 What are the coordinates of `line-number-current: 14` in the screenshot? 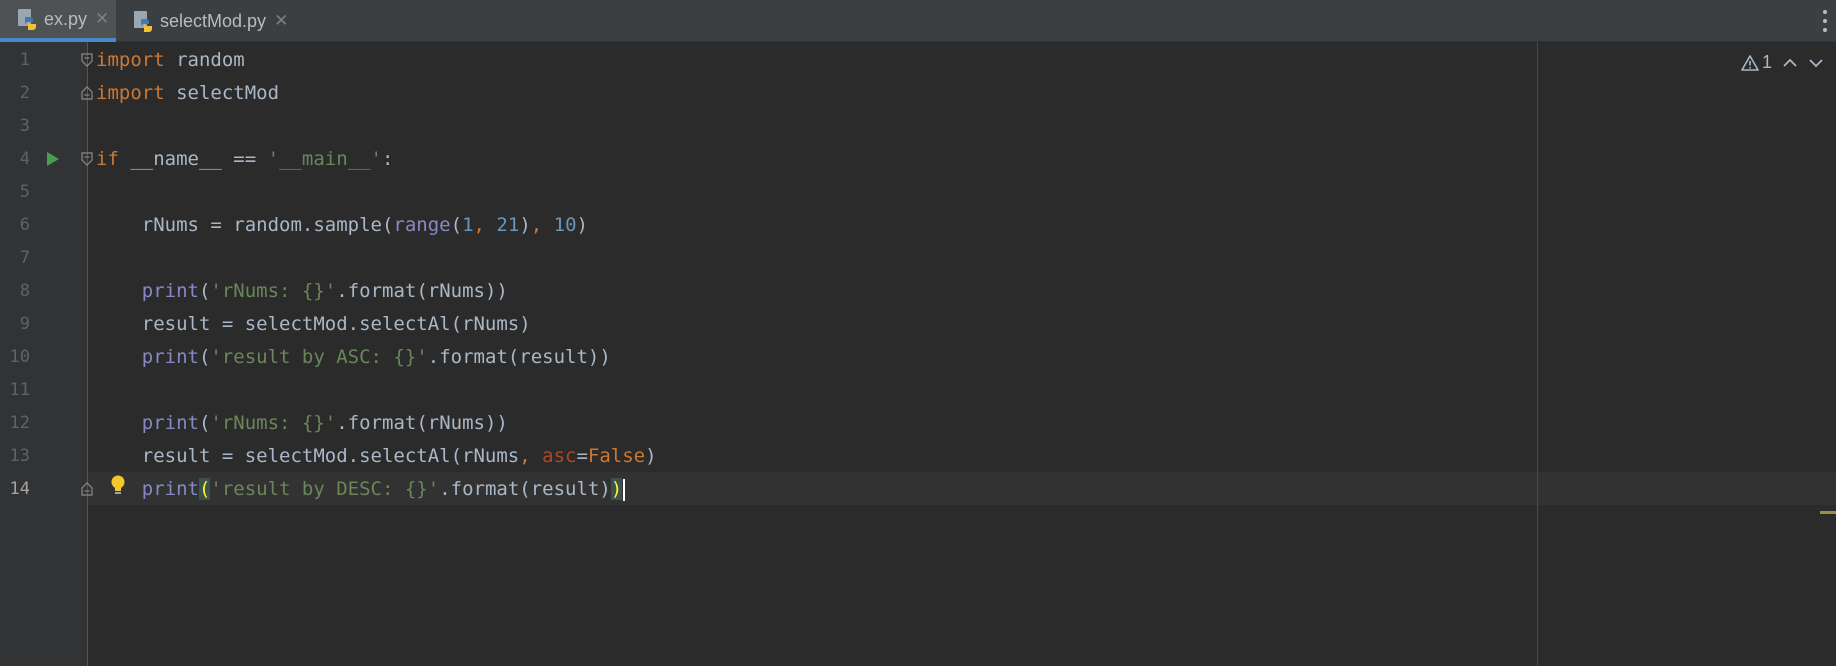 It's located at (19, 489).